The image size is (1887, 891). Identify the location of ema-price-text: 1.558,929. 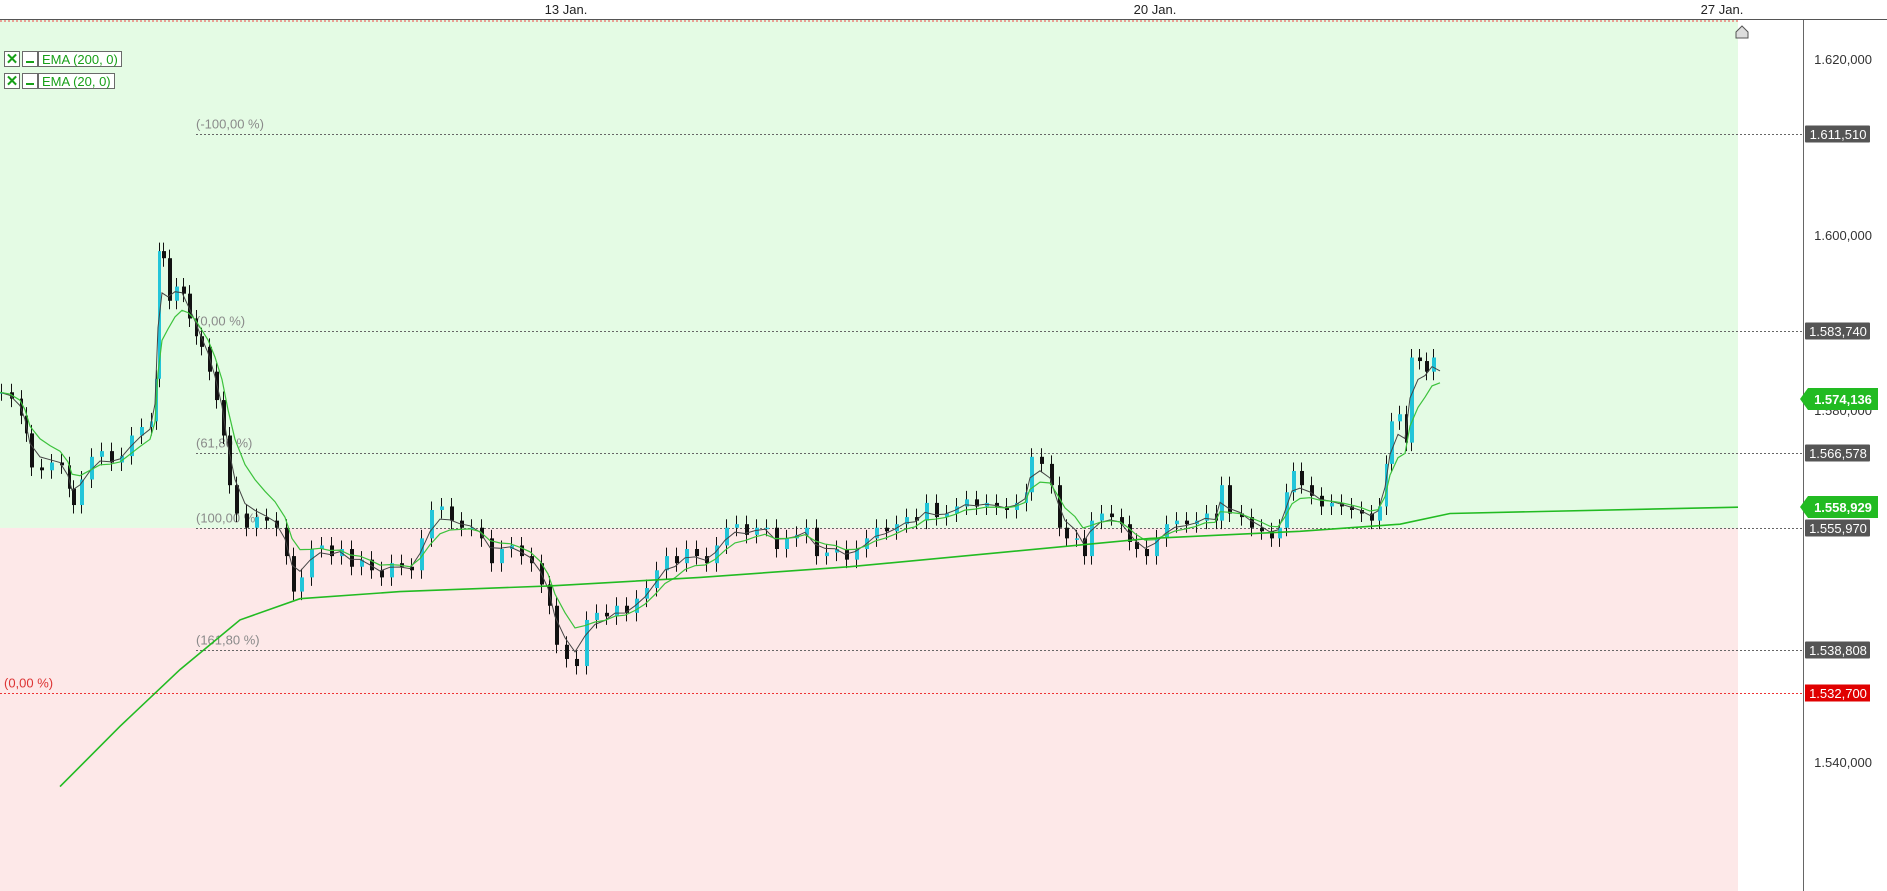
(1843, 507).